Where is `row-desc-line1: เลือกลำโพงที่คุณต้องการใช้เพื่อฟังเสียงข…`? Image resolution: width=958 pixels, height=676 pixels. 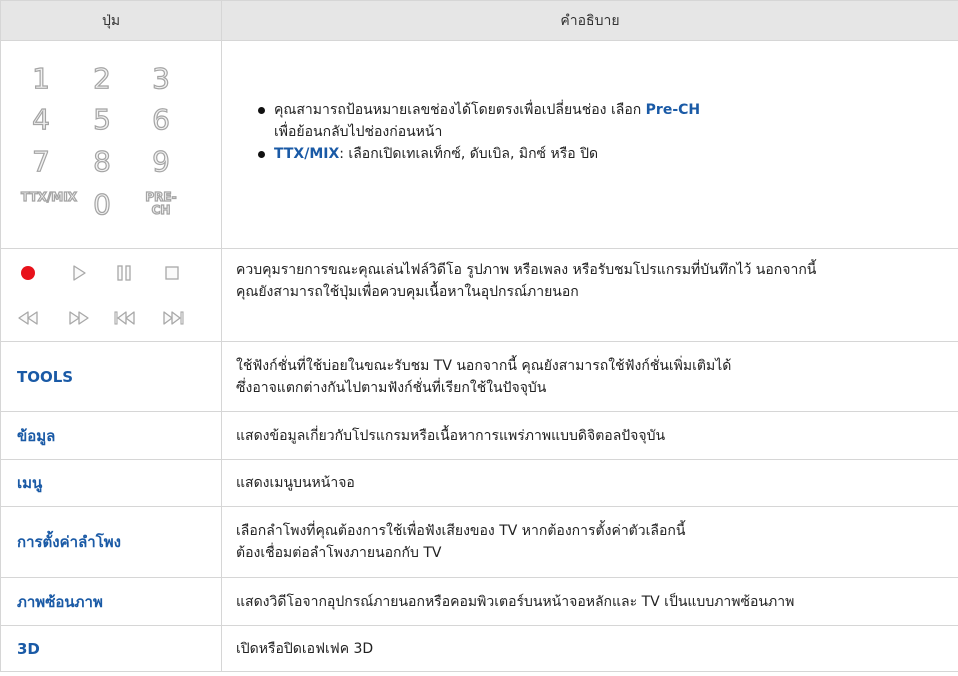 row-desc-line1: เลือกลำโพงที่คุณต้องการใช้เพื่อฟังเสียงข… is located at coordinates (461, 531).